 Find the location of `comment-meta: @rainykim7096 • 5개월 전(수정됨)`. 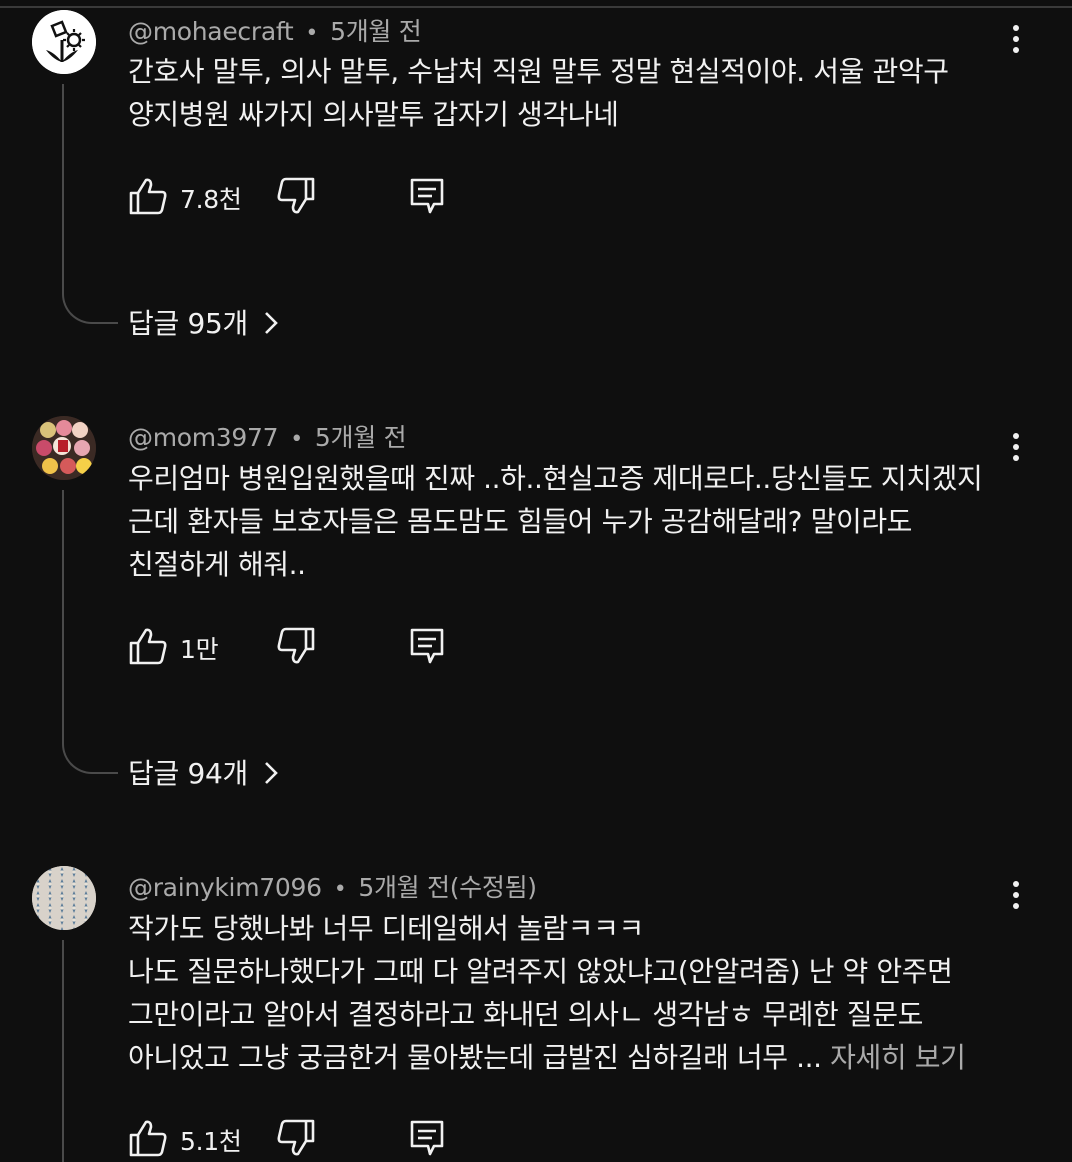

comment-meta: @rainykim7096 • 5개월 전(수정됨) is located at coordinates (332, 886).